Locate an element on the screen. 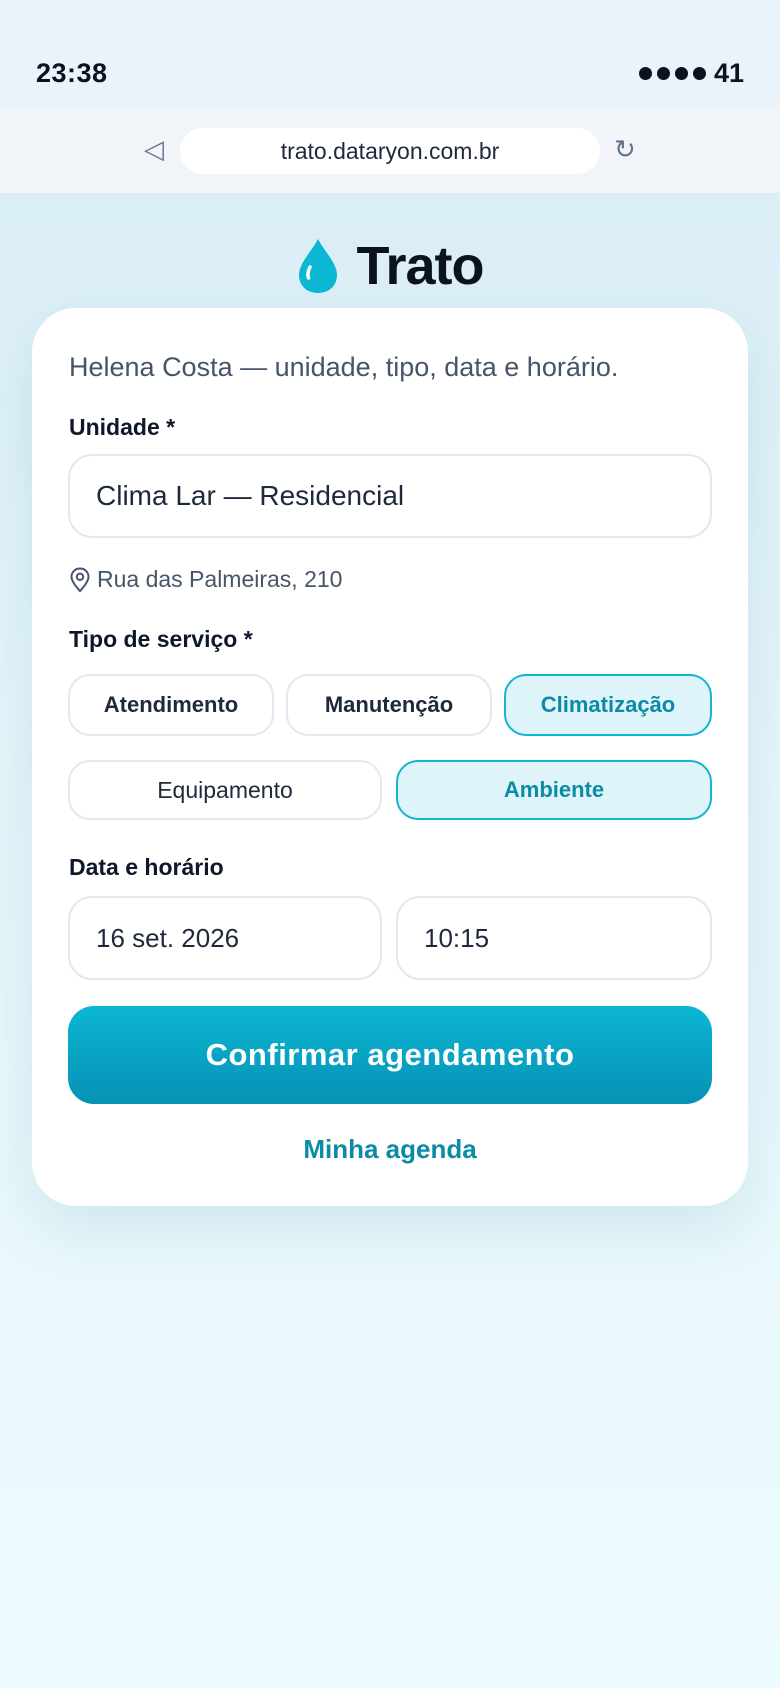  unit-address: Rua das Palmeiras, 210 is located at coordinates (205, 579).